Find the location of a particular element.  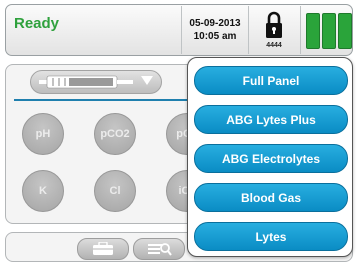

cartridge-icon is located at coordinates (86, 82).